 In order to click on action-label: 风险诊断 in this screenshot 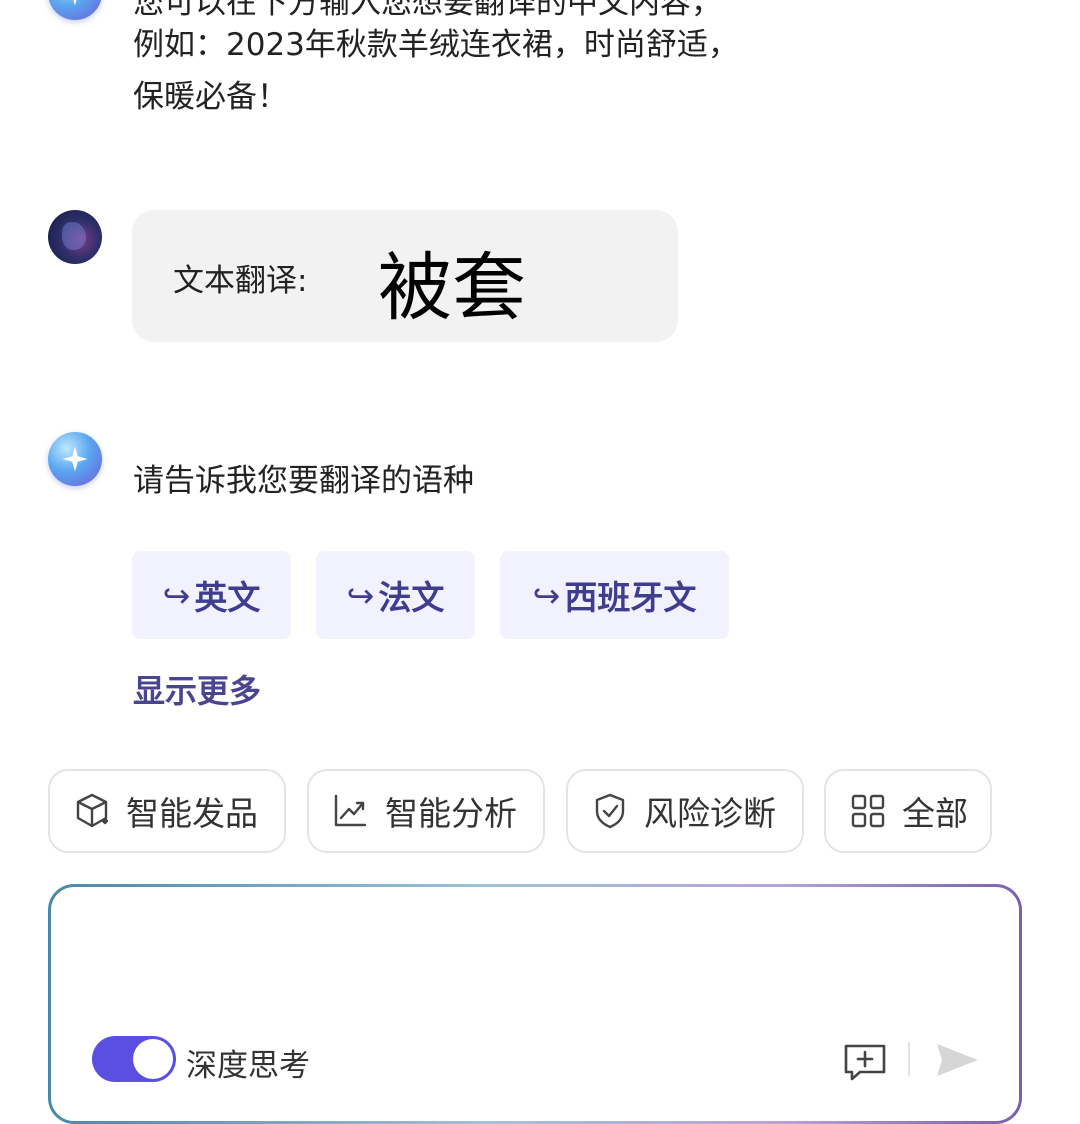, I will do `click(710, 813)`.